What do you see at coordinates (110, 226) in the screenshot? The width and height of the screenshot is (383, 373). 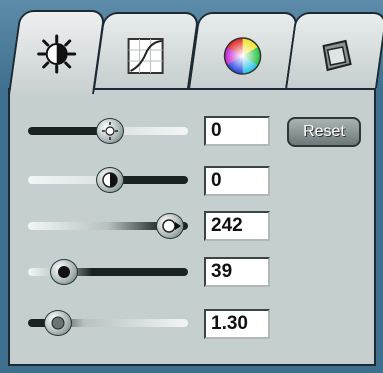 I see `level-slider` at bounding box center [110, 226].